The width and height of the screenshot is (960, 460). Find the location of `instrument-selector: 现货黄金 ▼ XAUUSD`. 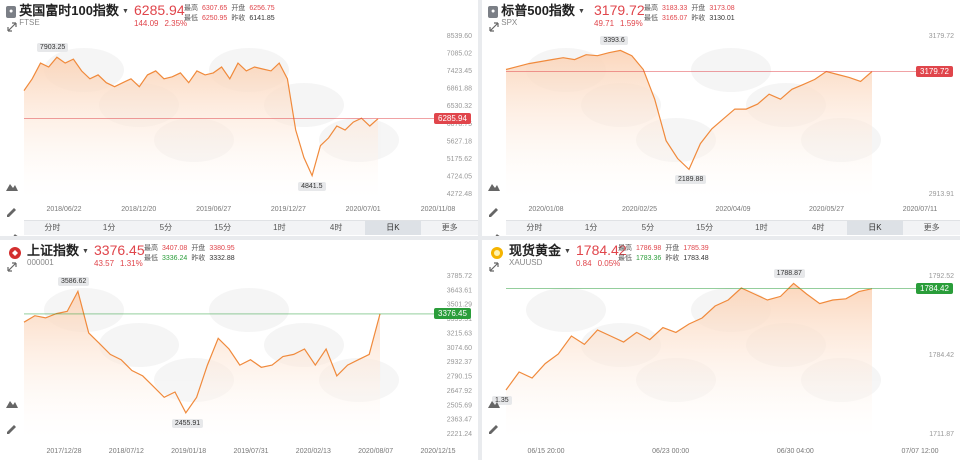

instrument-selector: 现货黄金 ▼ XAUUSD is located at coordinates (529, 255).